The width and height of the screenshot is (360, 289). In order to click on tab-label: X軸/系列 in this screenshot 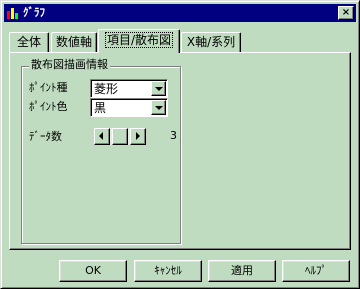, I will do `click(211, 42)`.